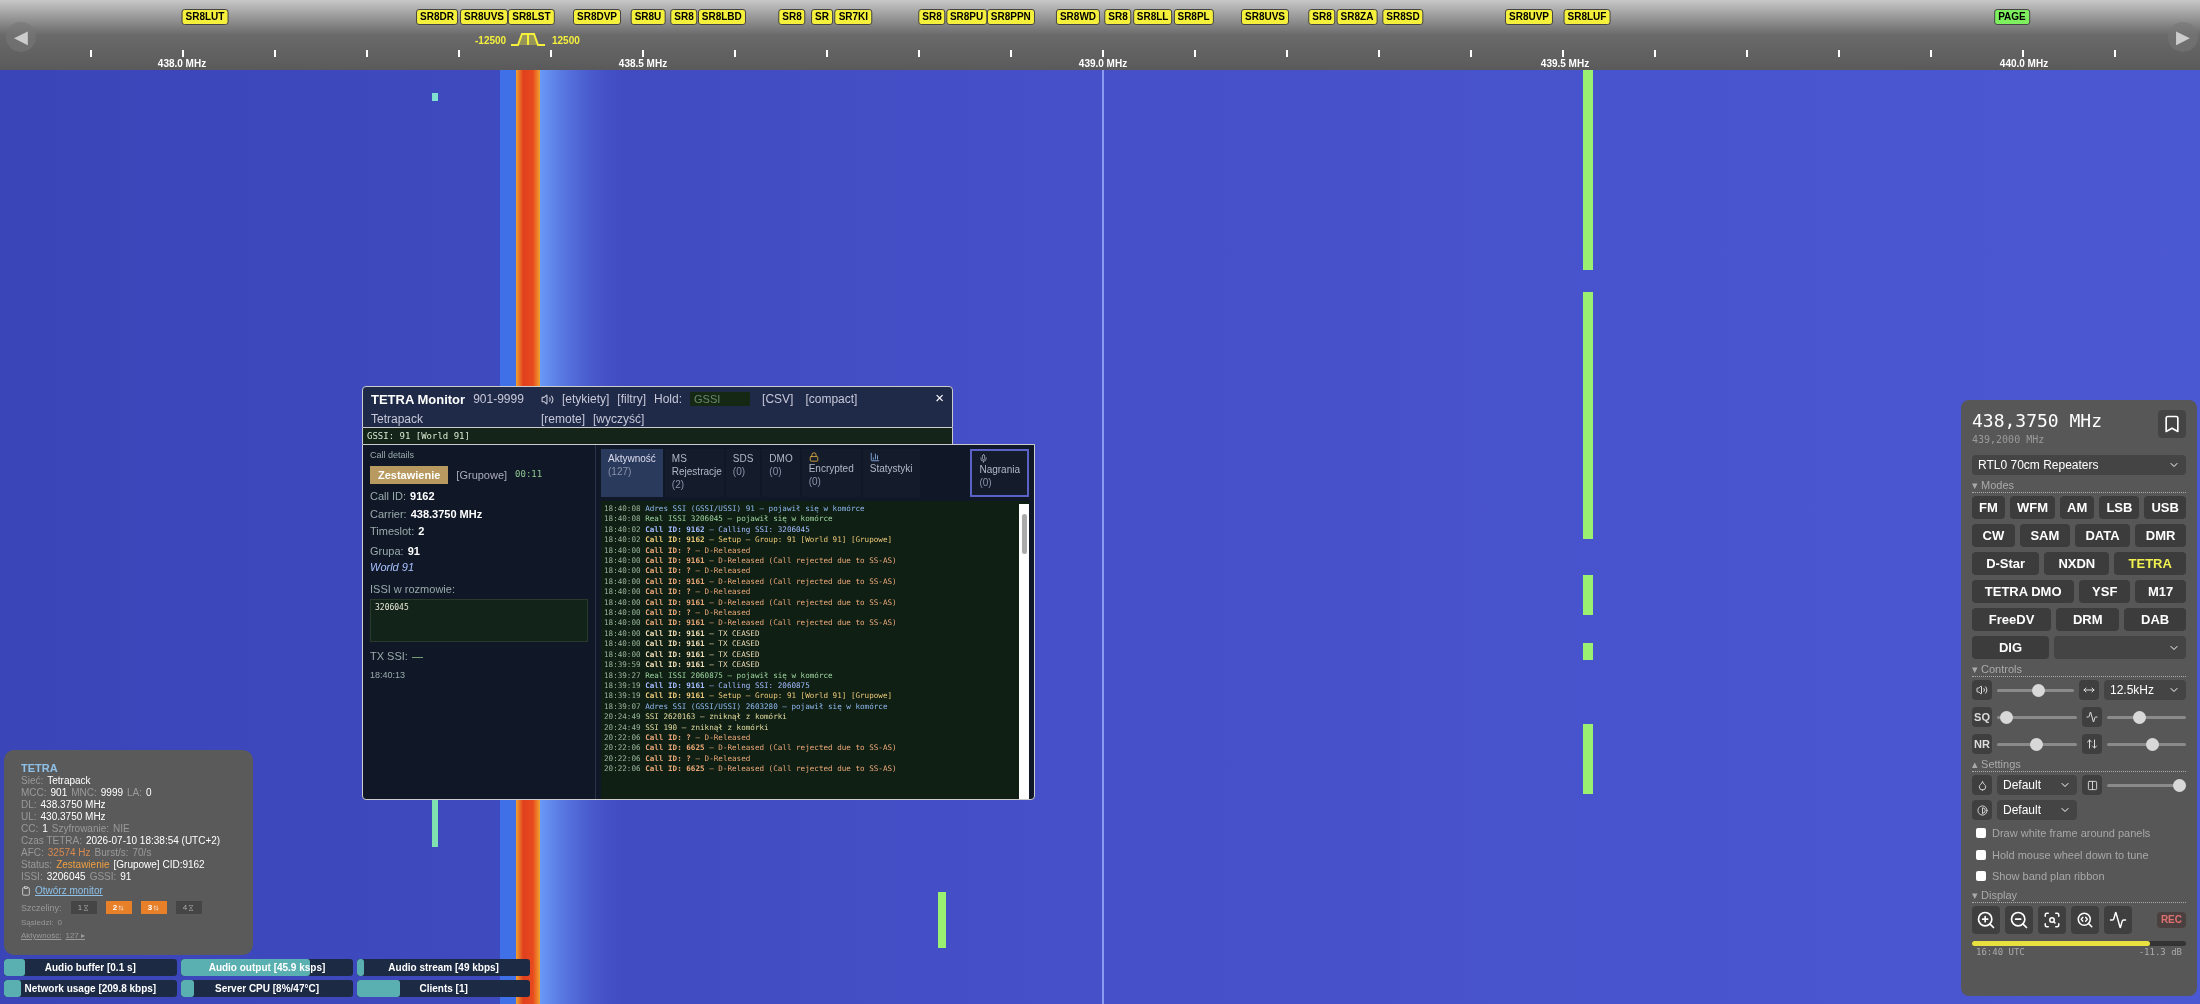 This screenshot has width=2200, height=1004. Describe the element at coordinates (1403, 17) in the screenshot. I see `station-marker: SR8SD` at that location.